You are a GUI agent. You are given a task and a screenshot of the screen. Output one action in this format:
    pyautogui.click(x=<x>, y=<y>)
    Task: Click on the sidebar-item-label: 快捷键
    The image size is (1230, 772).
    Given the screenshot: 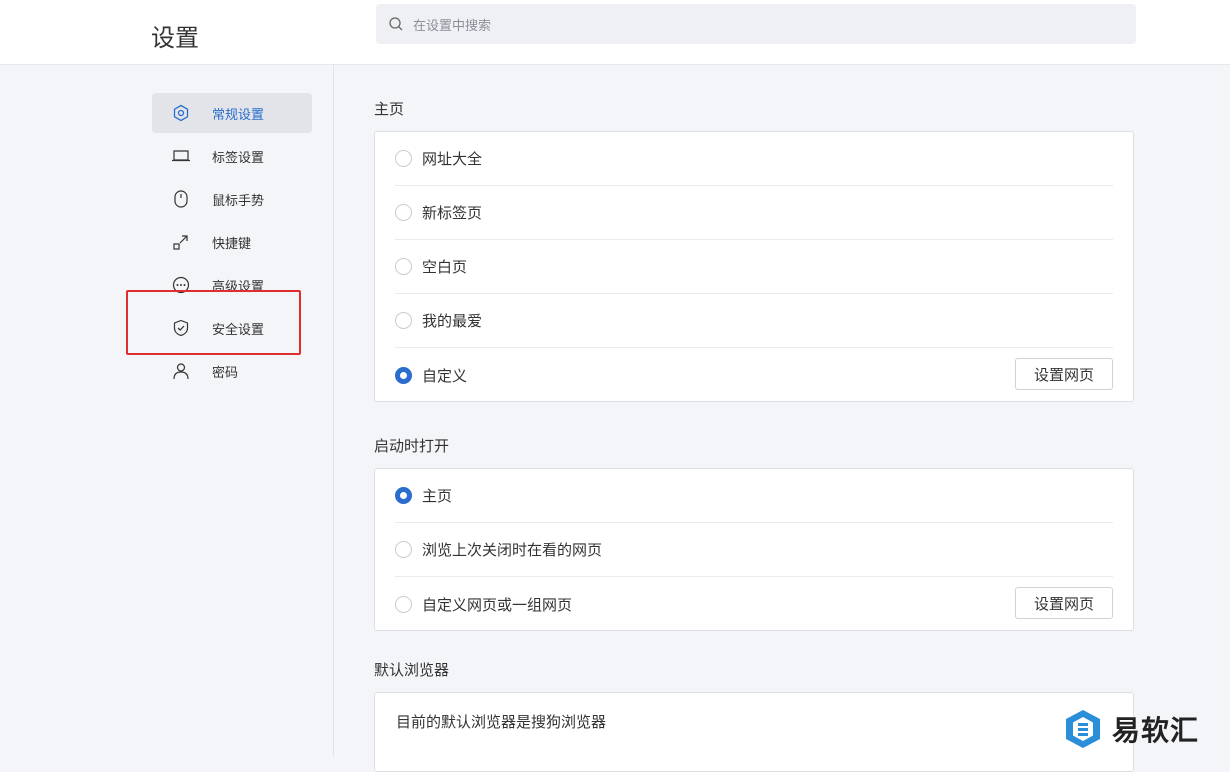 What is the action you would take?
    pyautogui.click(x=232, y=244)
    